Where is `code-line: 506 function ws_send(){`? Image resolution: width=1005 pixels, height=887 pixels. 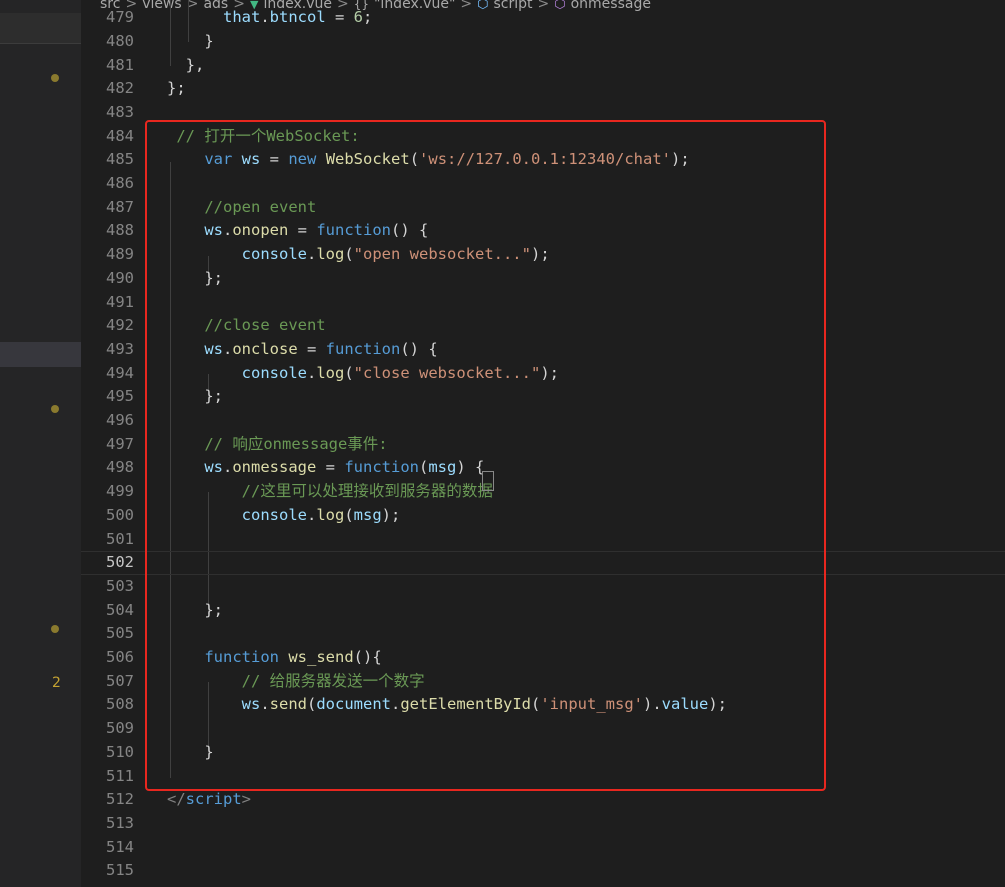 code-line: 506 function ws_send(){ is located at coordinates (543, 658).